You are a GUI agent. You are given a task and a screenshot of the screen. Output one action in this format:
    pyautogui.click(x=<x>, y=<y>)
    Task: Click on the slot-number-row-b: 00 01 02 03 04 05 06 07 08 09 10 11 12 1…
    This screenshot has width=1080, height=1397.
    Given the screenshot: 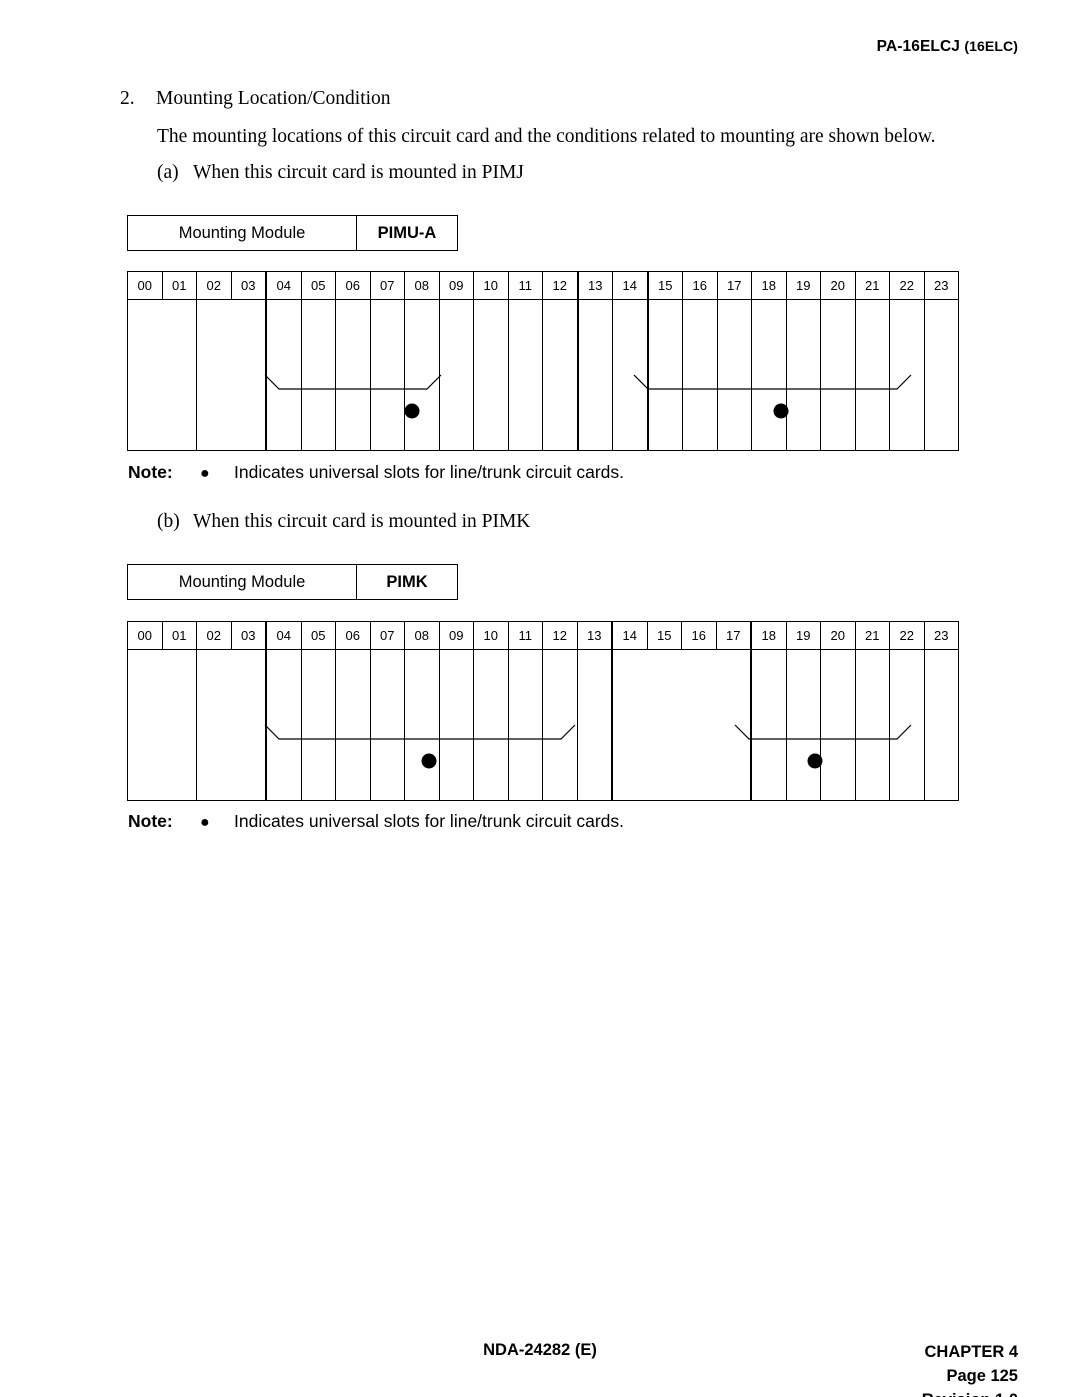 What is the action you would take?
    pyautogui.click(x=543, y=635)
    